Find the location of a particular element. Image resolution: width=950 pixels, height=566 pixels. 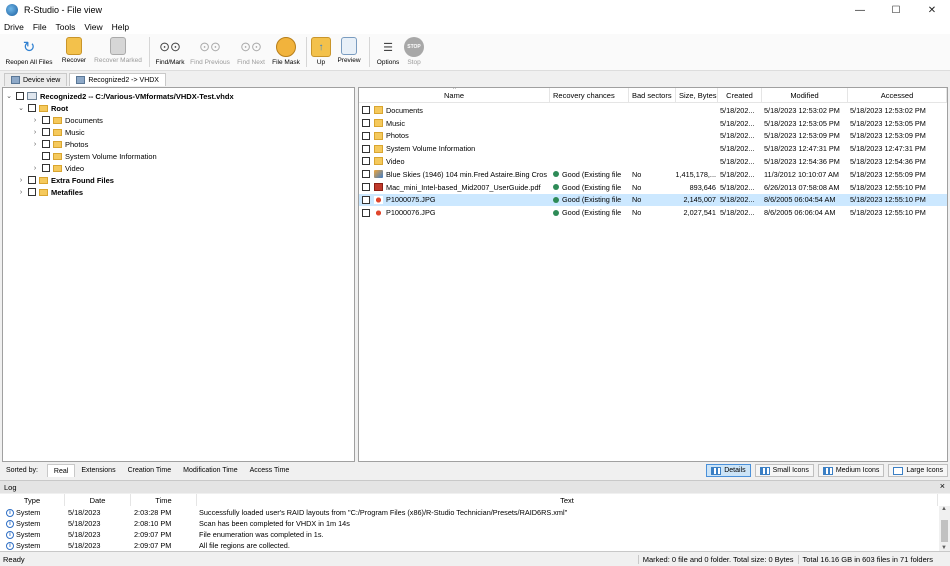

tree-item-photos: › Photos is located at coordinates (60, 144).